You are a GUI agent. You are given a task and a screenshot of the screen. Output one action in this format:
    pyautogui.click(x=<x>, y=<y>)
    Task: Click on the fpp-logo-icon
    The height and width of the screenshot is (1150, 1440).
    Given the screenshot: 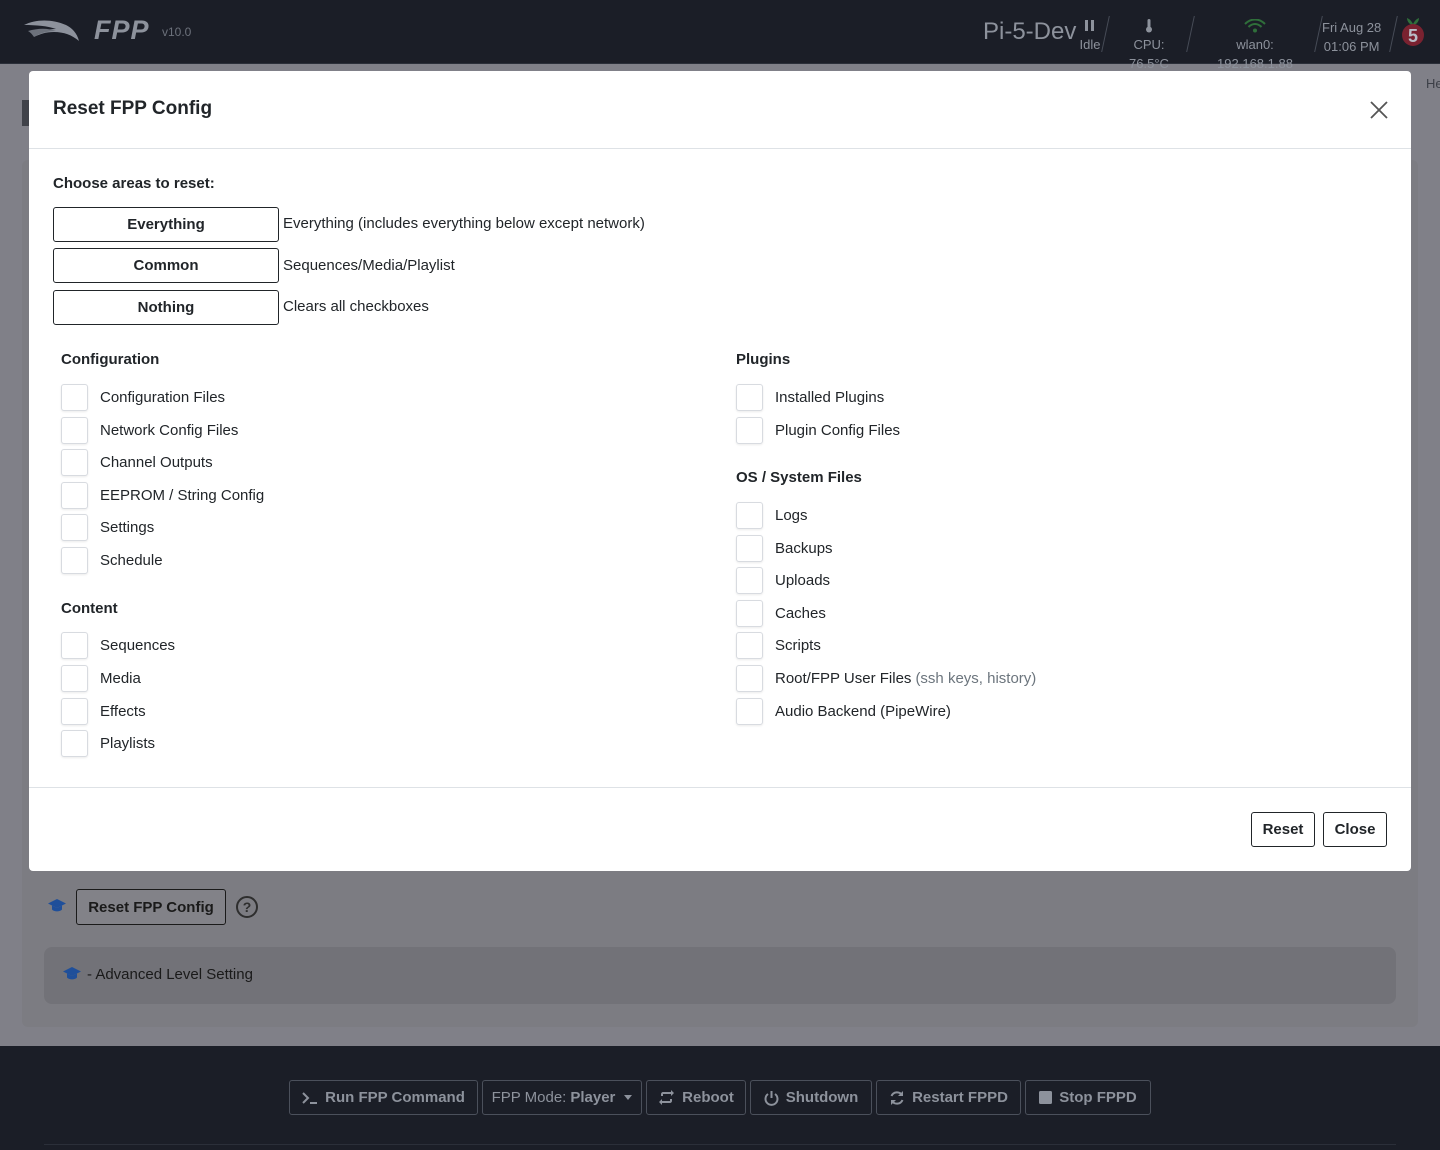 What is the action you would take?
    pyautogui.click(x=51, y=30)
    